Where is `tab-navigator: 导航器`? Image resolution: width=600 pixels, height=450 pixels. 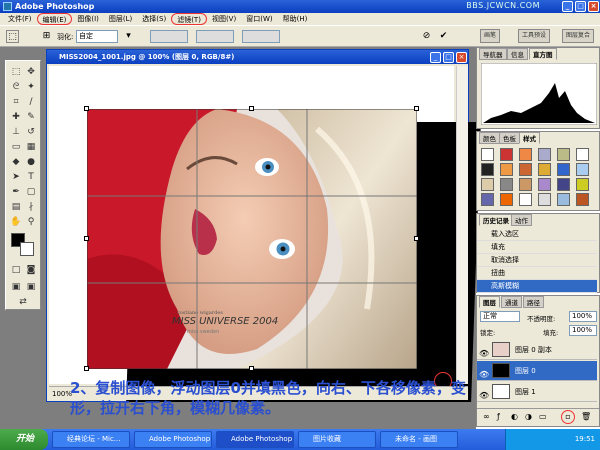 tab-navigator: 导航器 is located at coordinates (493, 54).